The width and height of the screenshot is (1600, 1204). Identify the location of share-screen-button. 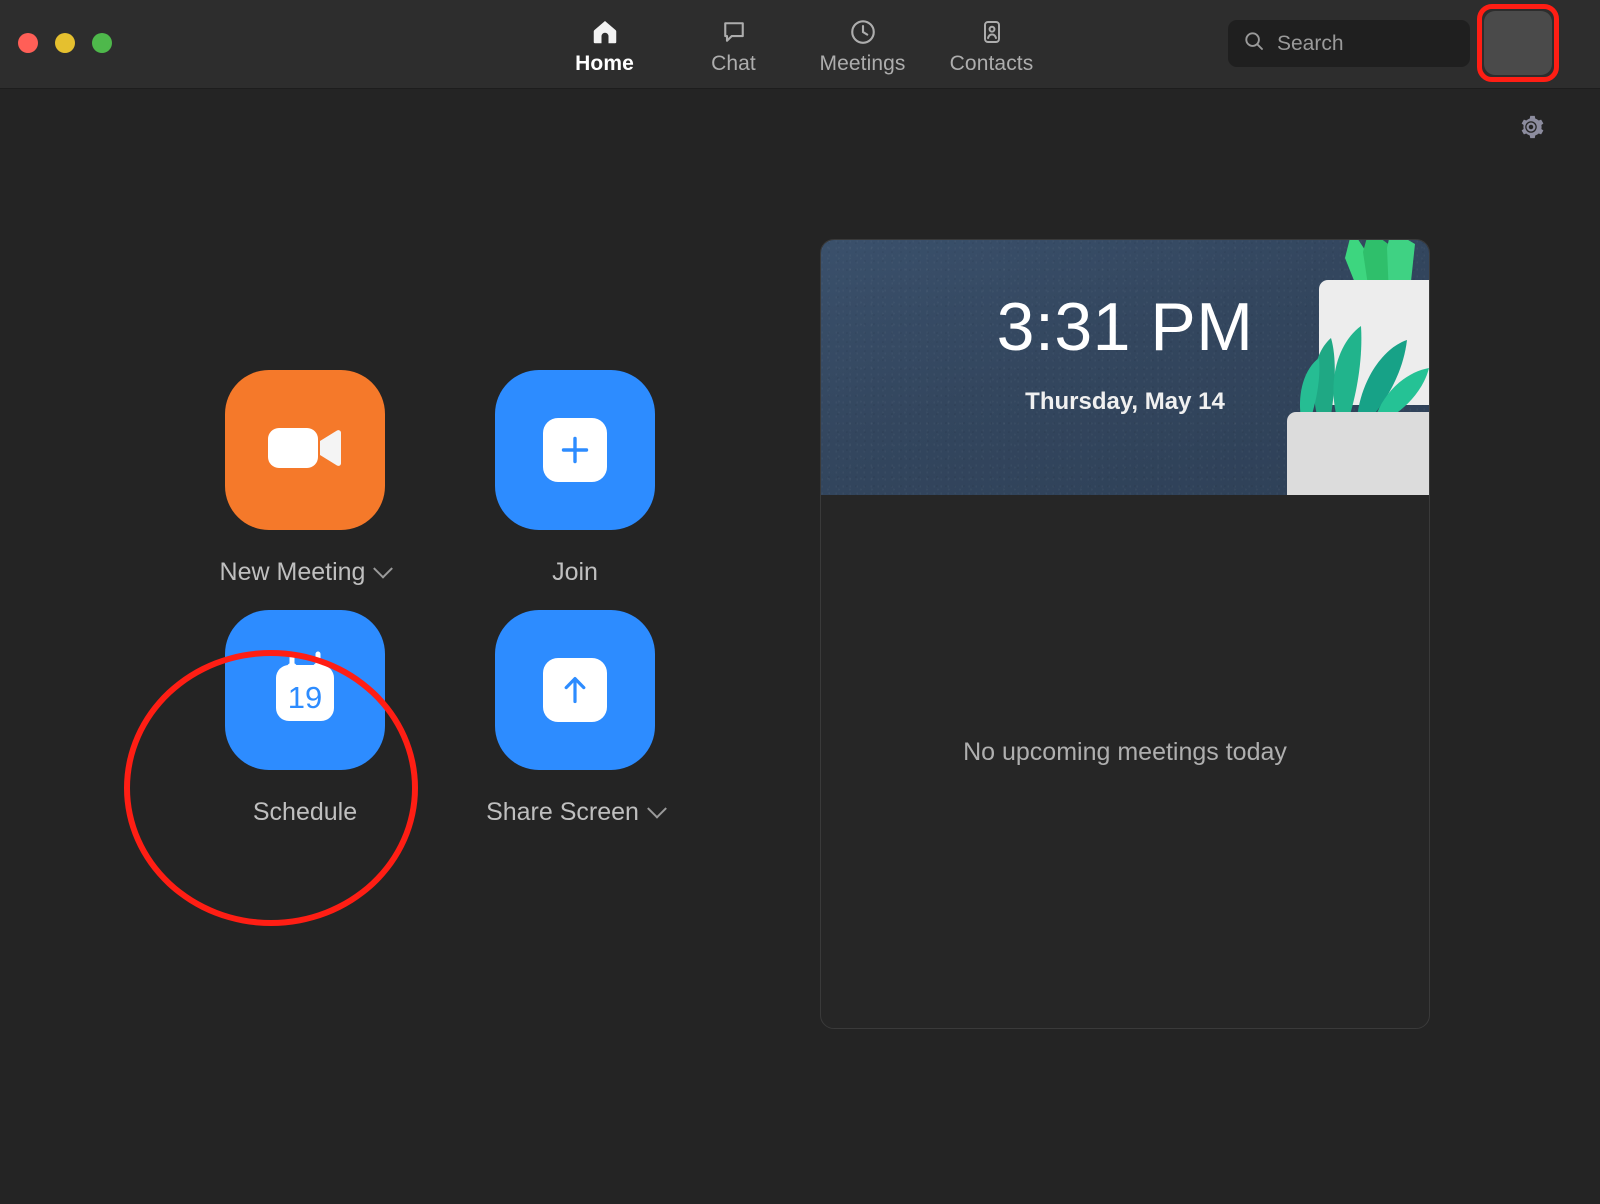
(575, 690).